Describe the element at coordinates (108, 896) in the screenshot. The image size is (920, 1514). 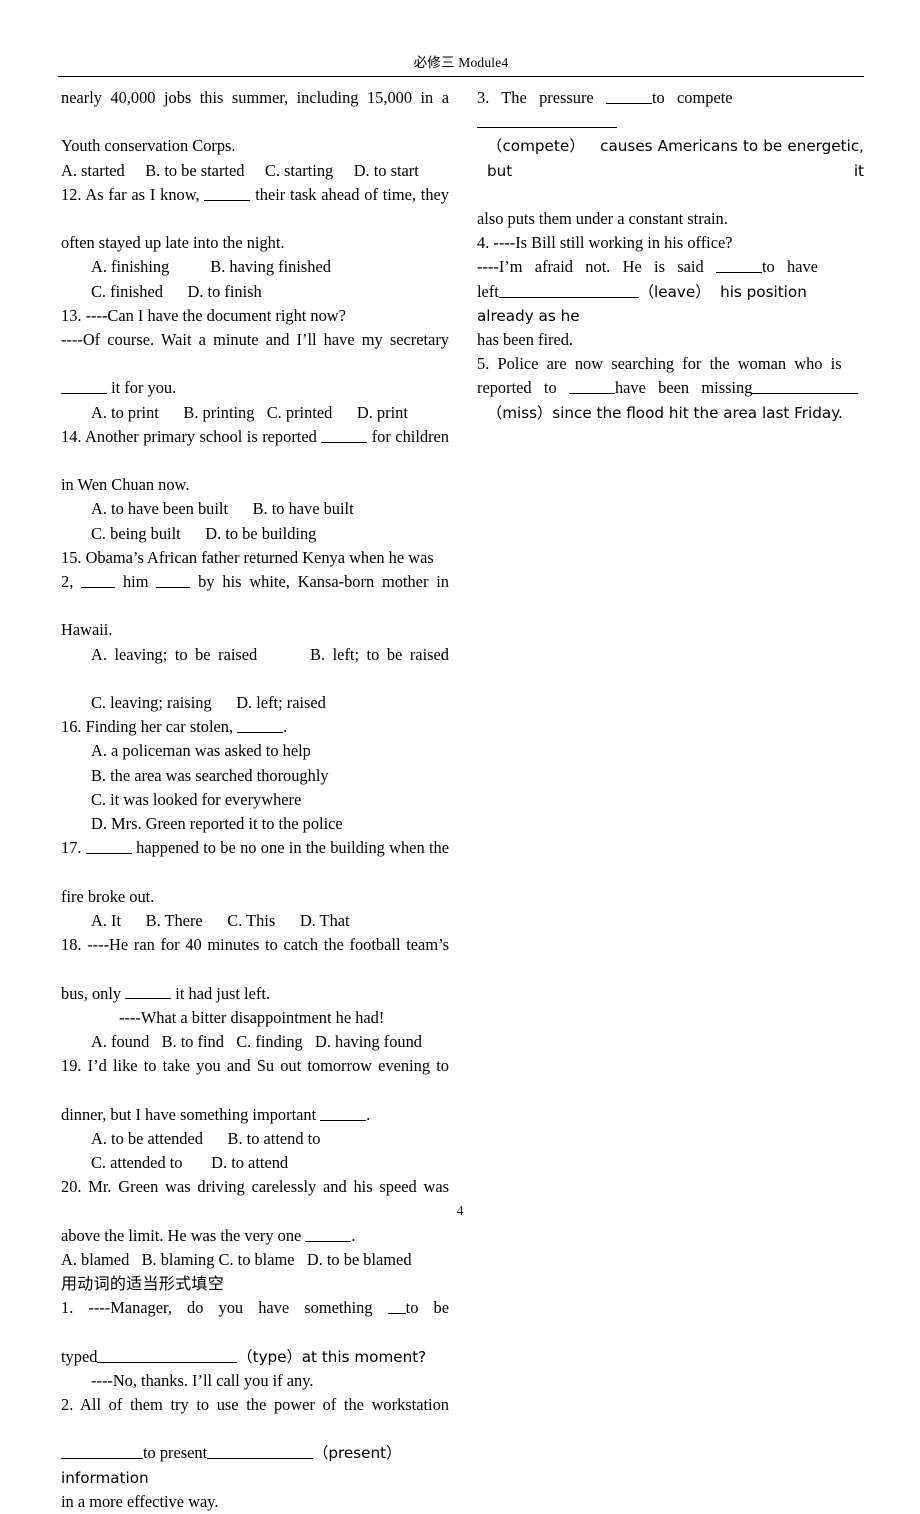
I see `question-17-stem-line2: fire broke out.` at that location.